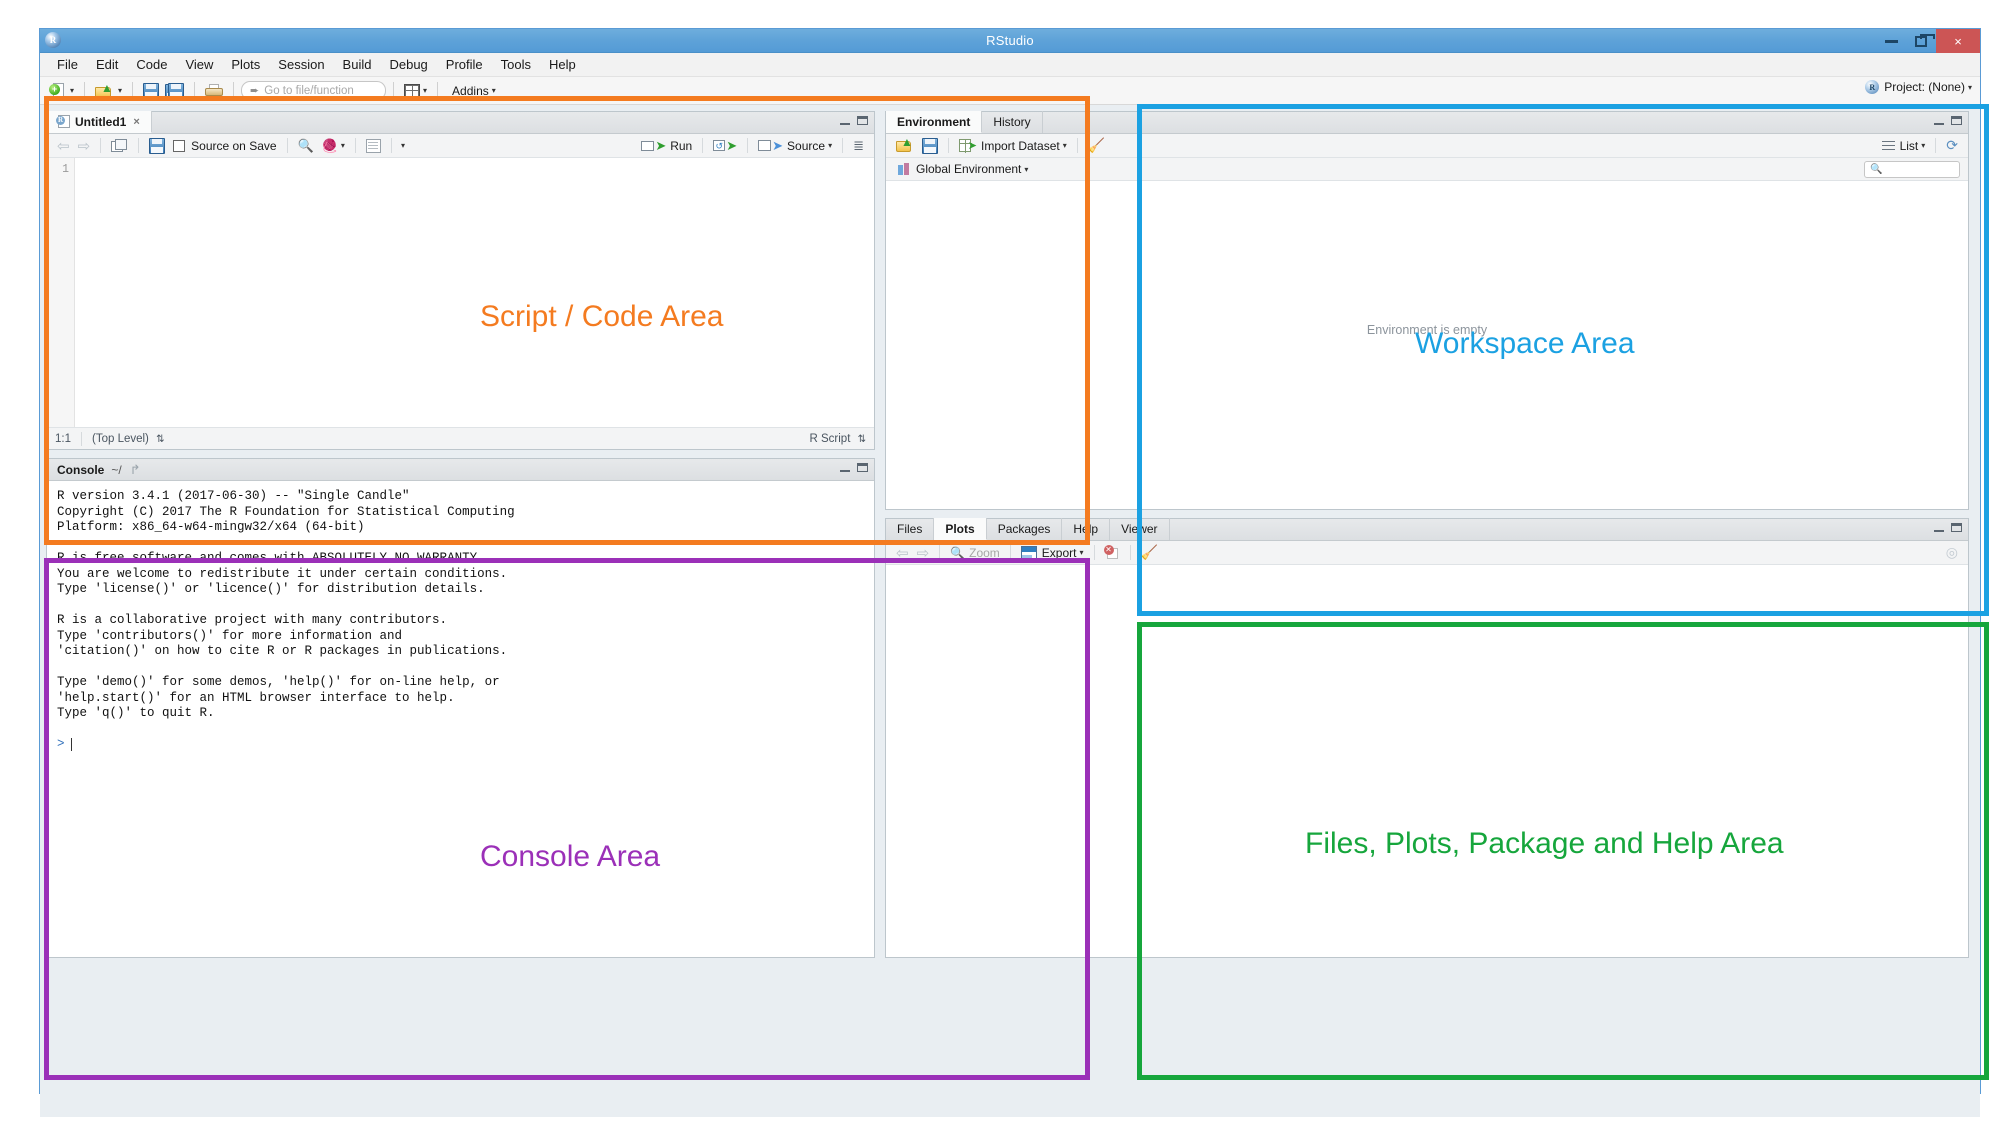  What do you see at coordinates (333, 146) in the screenshot?
I see `code-tools-button: 🧶 ▾` at bounding box center [333, 146].